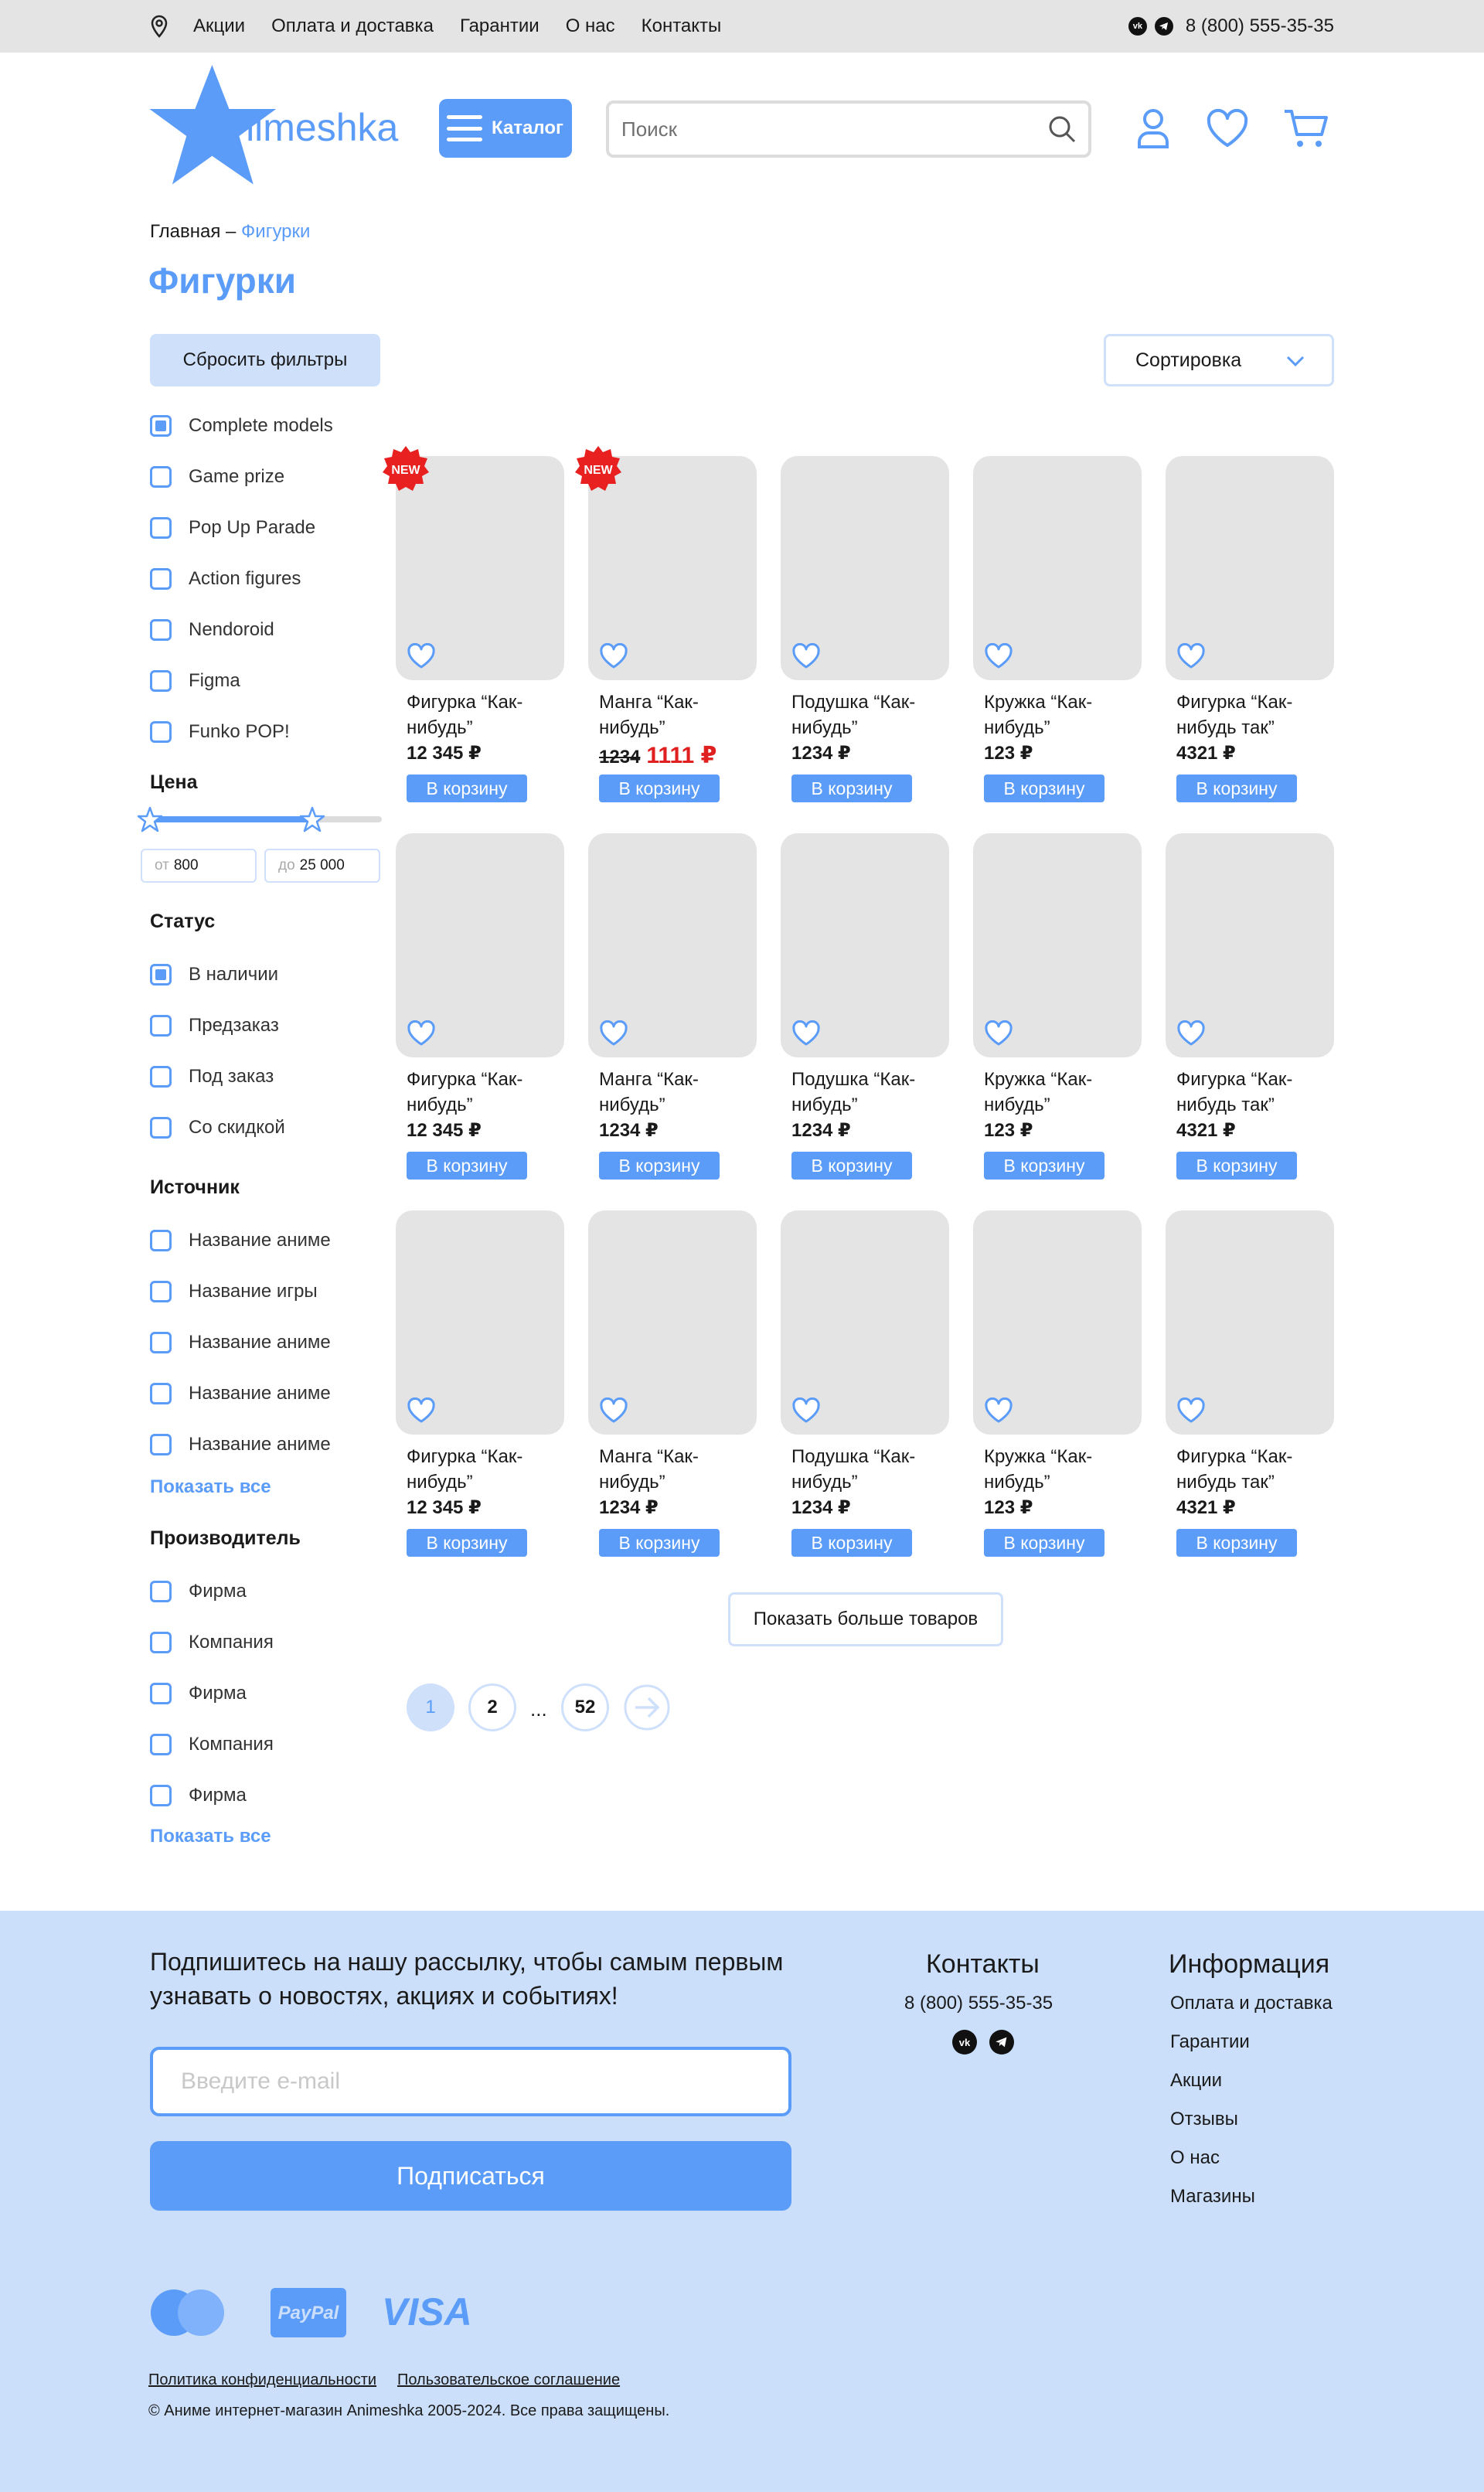  I want to click on product-card: Фигурка “Как-нибудь так” 4321 ₽ В корзину, so click(1250, 1383).